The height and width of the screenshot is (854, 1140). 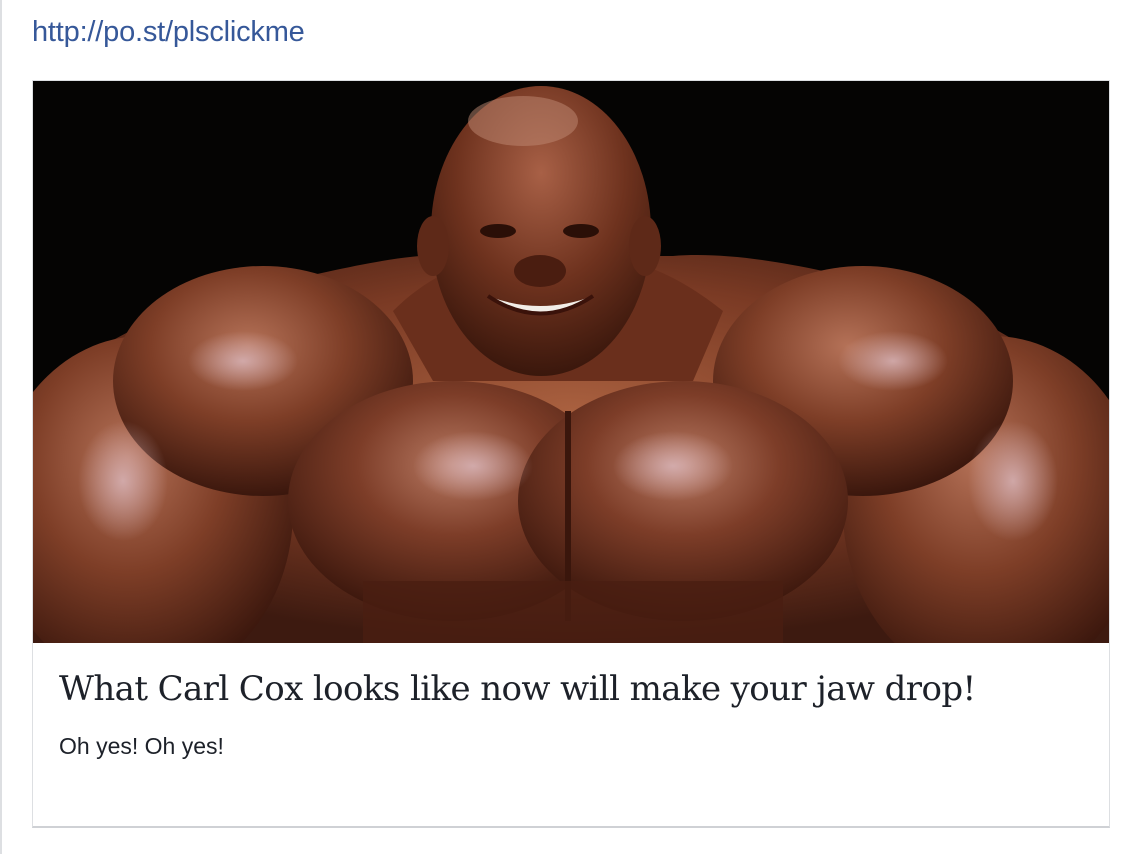 I want to click on link-preview-description: Oh yes! Oh yes!, so click(x=141, y=746).